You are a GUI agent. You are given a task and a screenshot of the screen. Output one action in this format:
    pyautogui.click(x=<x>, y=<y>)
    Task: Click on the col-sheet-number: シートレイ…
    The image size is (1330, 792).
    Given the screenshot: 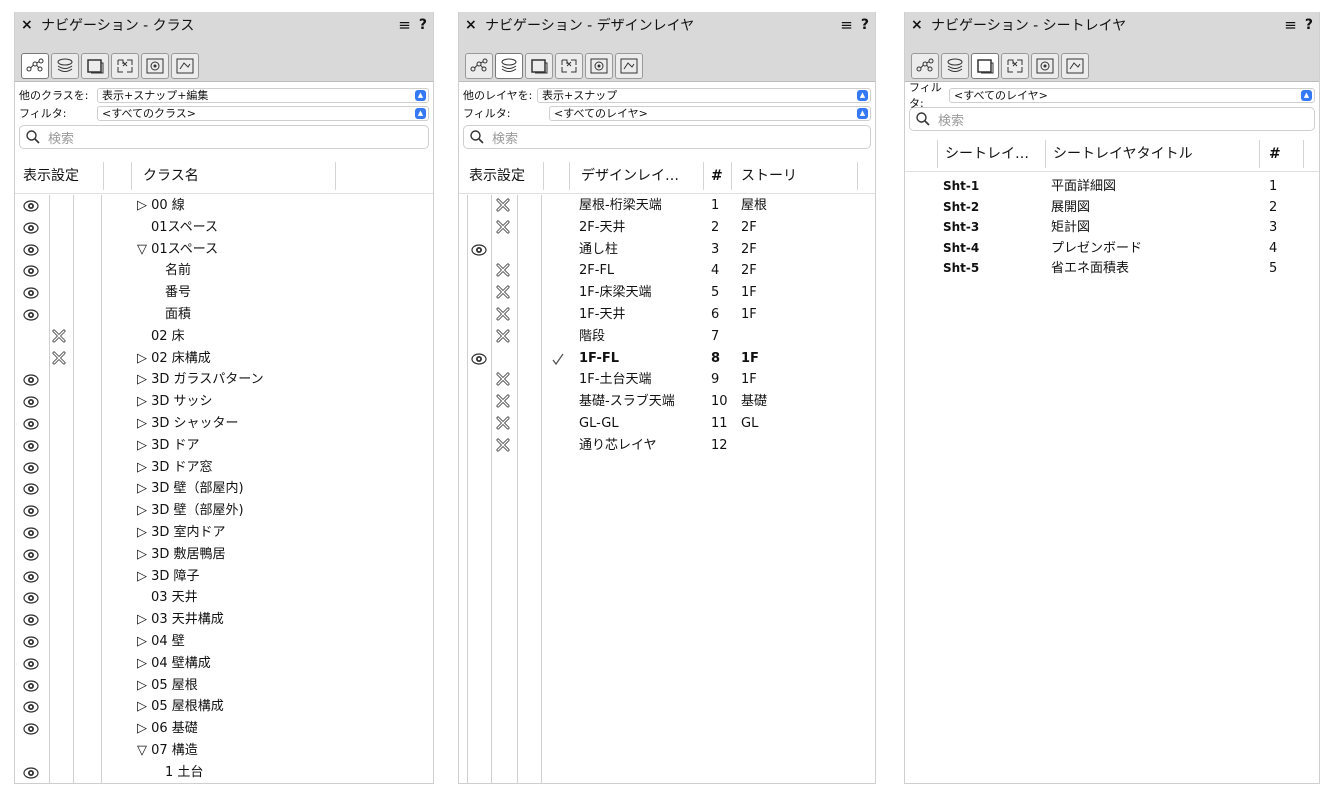 What is the action you would take?
    pyautogui.click(x=987, y=154)
    